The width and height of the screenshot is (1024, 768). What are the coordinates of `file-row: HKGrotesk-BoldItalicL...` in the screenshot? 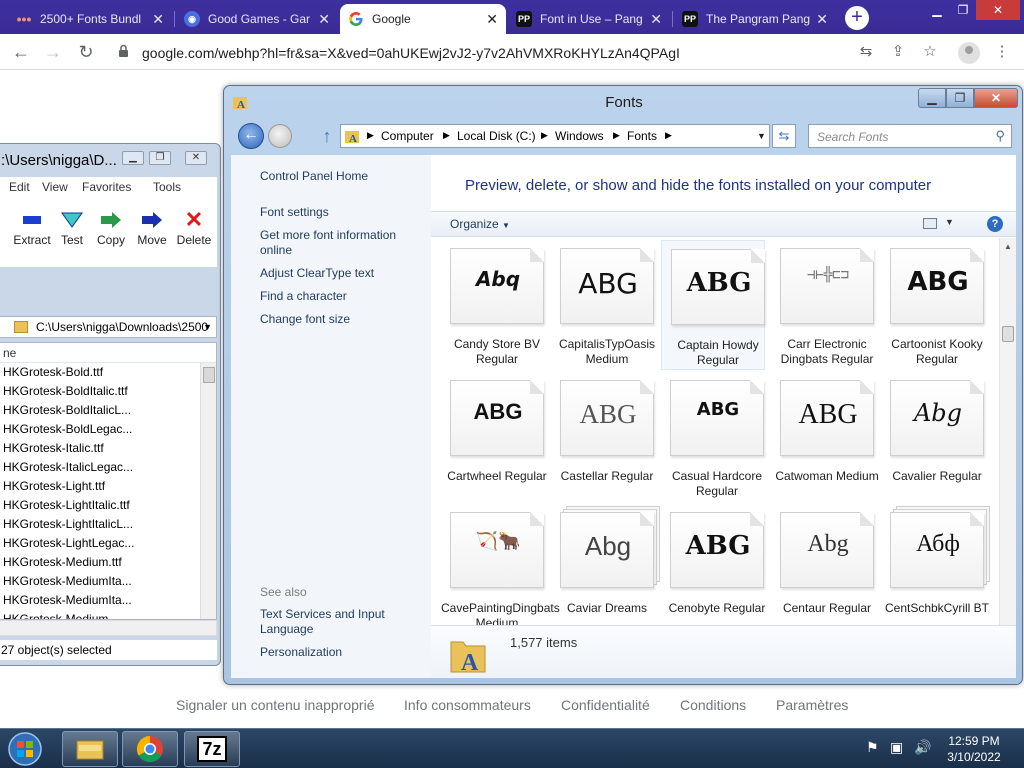 It's located at (108, 410).